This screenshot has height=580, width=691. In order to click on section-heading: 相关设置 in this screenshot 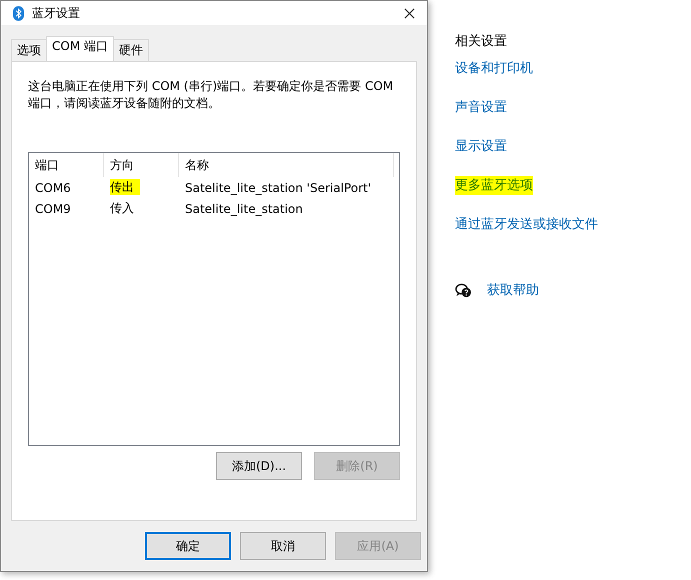, I will do `click(481, 41)`.